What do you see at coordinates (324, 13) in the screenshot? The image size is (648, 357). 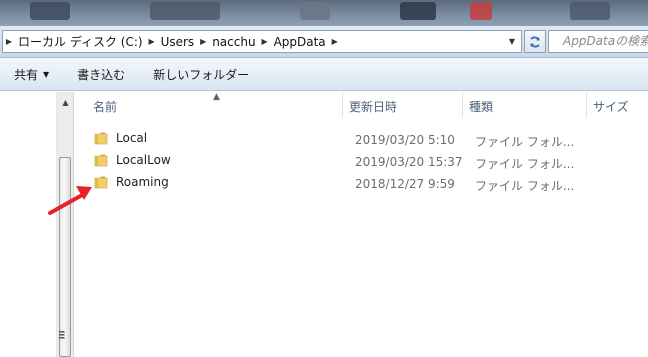 I see `desktop-strip` at bounding box center [324, 13].